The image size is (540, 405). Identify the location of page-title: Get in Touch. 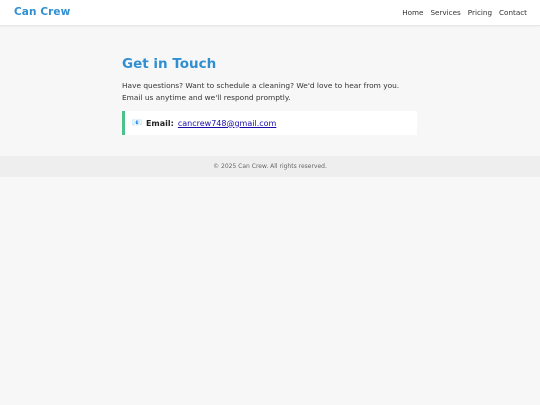
(169, 64).